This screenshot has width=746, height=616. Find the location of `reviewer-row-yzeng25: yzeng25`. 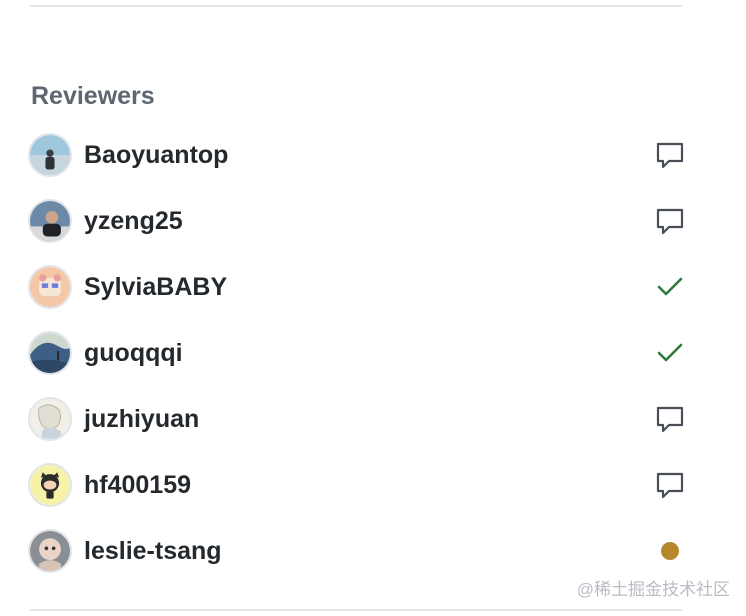

reviewer-row-yzeng25: yzeng25 is located at coordinates (360, 221).